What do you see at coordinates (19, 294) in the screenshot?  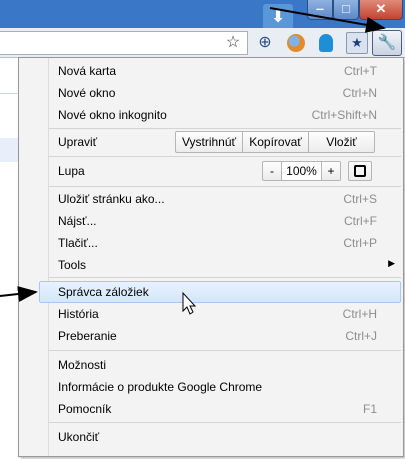 I see `annotation-arrow-to-bookmarks` at bounding box center [19, 294].